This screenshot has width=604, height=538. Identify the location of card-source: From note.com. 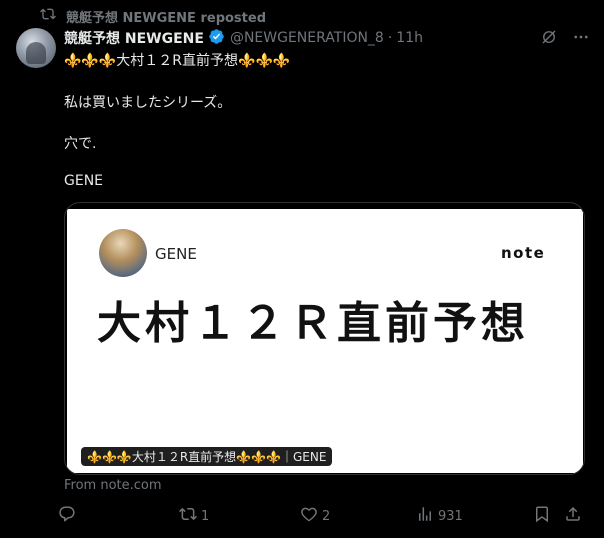
(113, 485).